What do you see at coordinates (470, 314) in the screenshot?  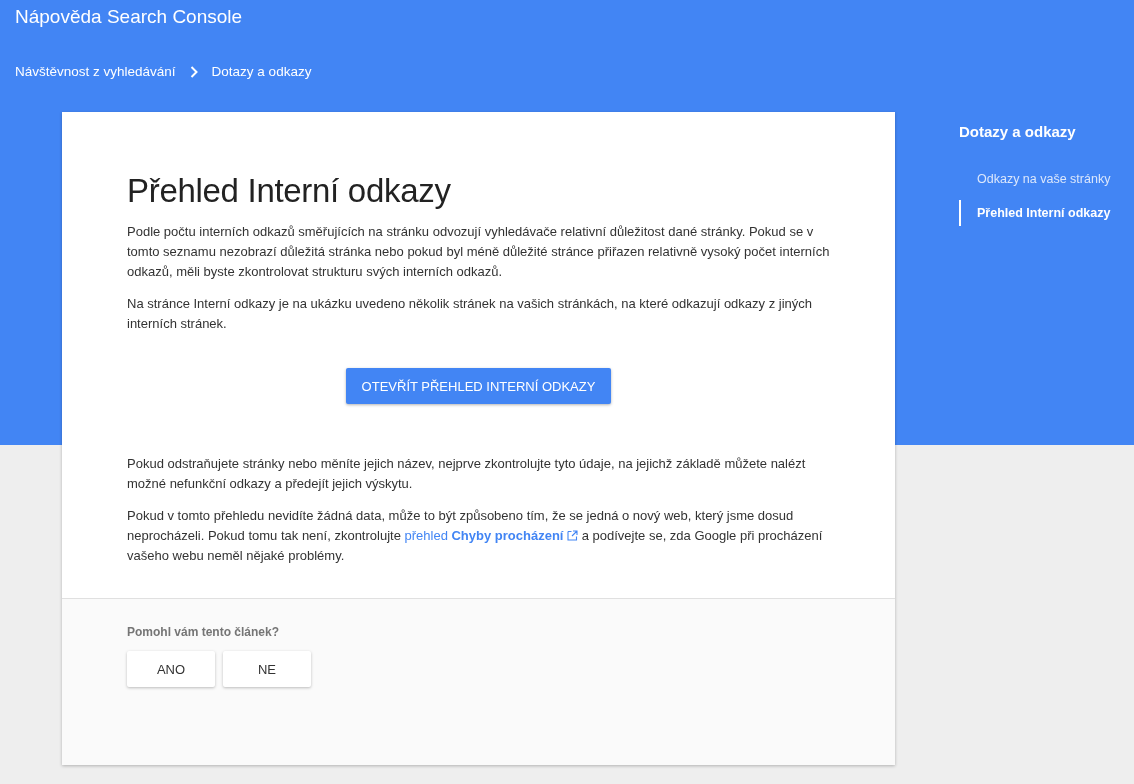 I see `paragraph: Na stránce Interní odkazy je na ukázku uvedeno několik stránek na vašich stránkách, na které odkazují odkazy z jiných interních stránek.` at bounding box center [470, 314].